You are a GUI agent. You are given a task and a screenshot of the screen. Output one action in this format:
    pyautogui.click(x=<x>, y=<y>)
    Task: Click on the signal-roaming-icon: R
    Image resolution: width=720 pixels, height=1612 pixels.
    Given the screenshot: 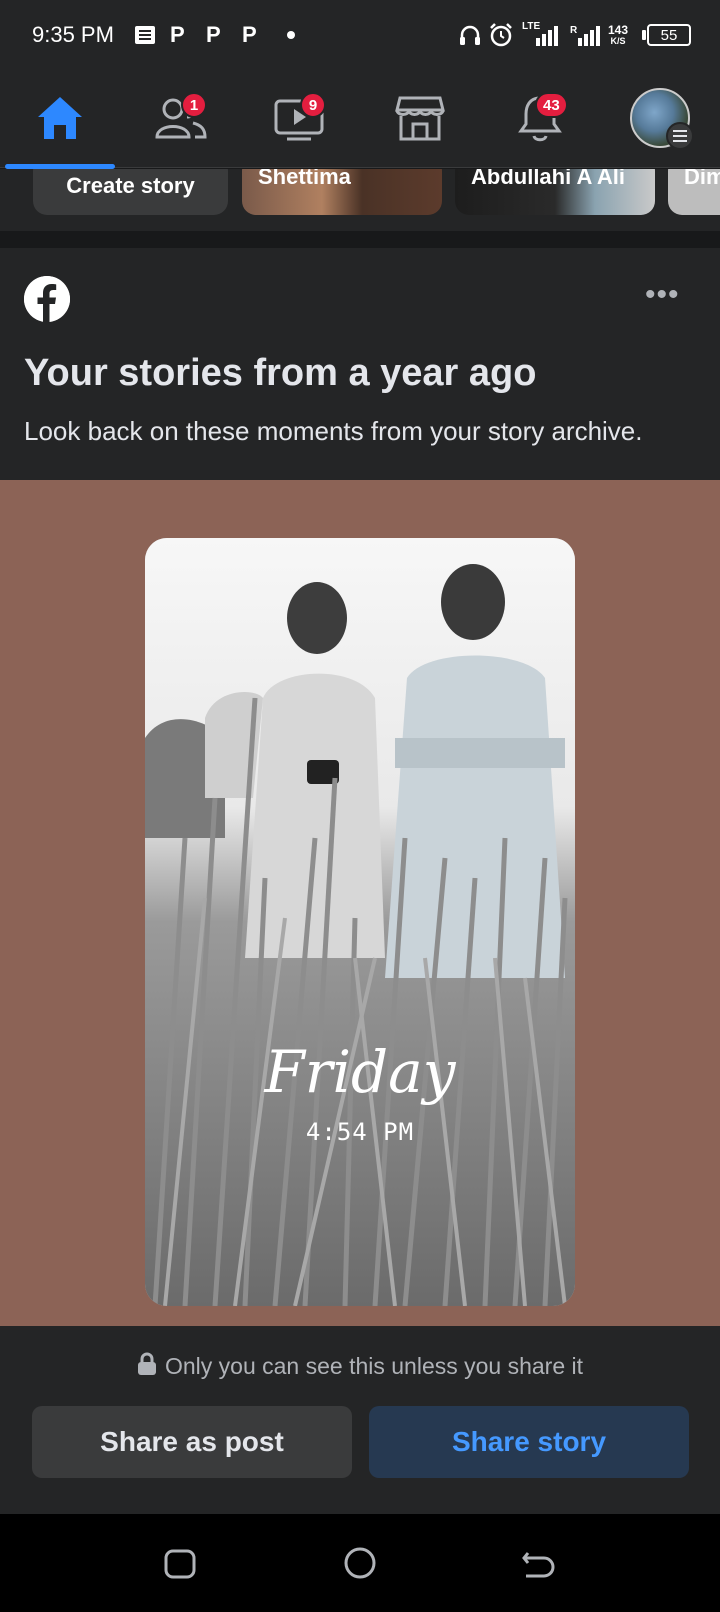 What is the action you would take?
    pyautogui.click(x=585, y=35)
    